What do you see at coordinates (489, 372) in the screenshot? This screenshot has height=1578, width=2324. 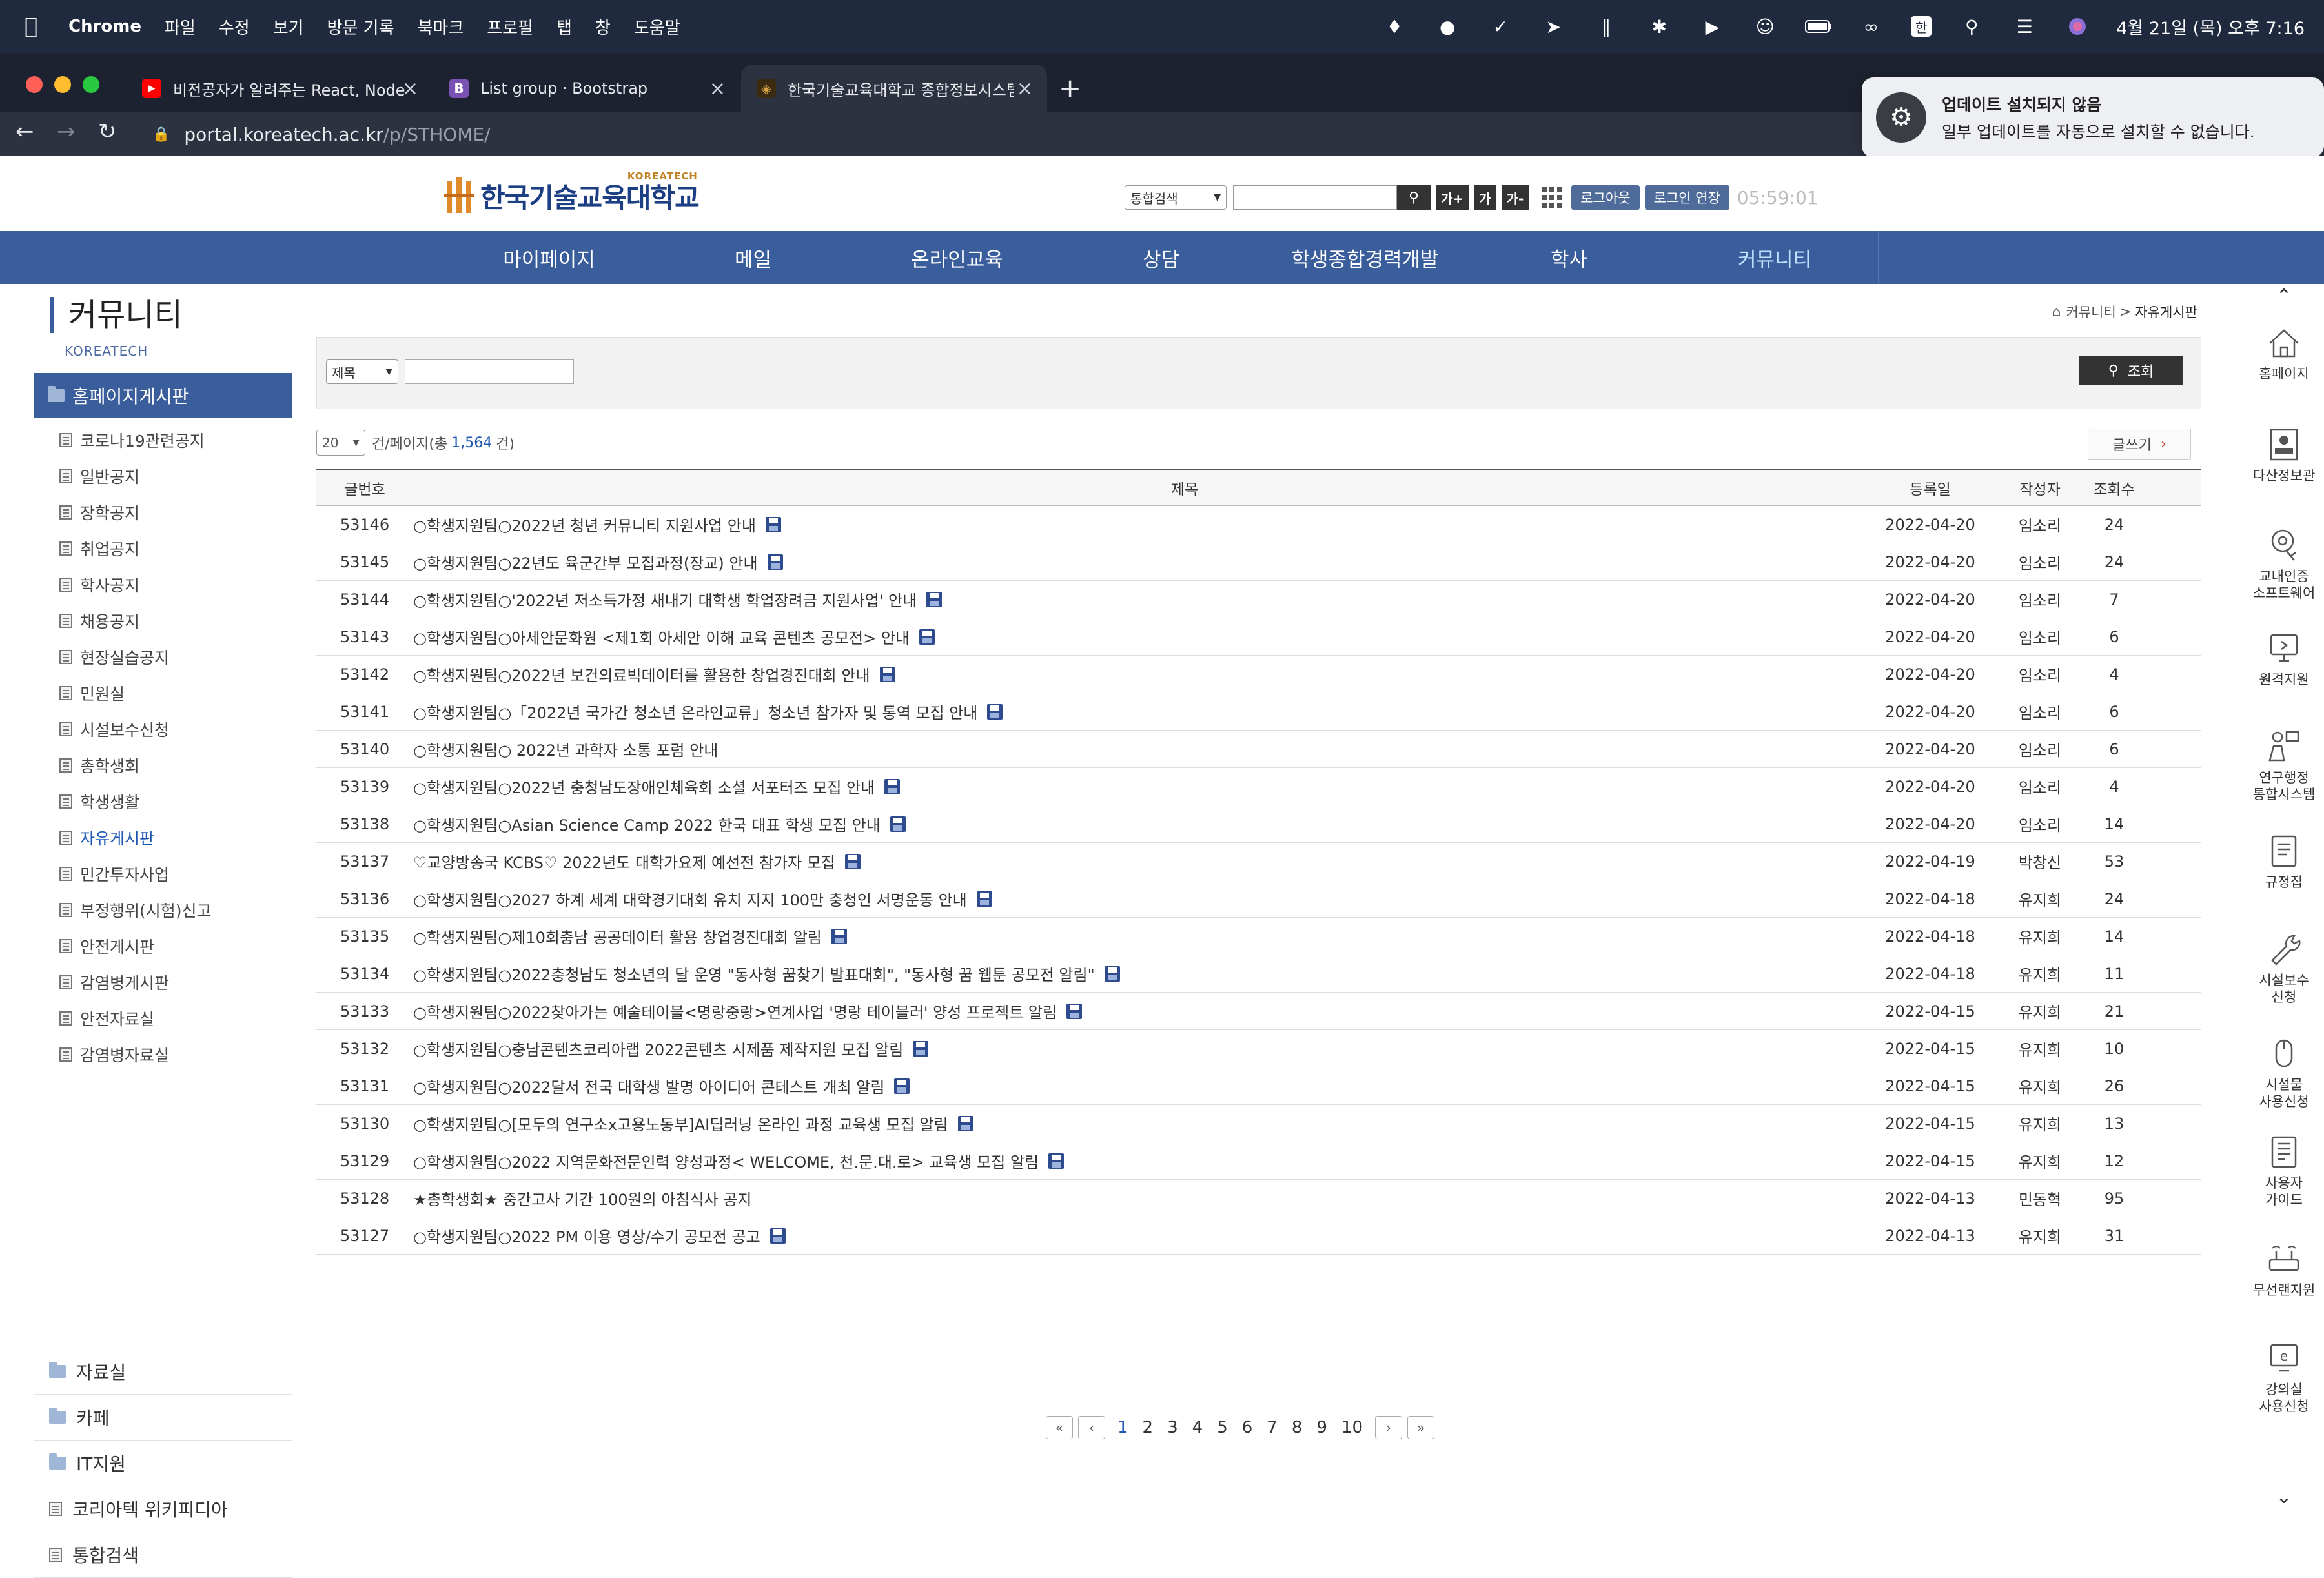 I see `search-keyword-input` at bounding box center [489, 372].